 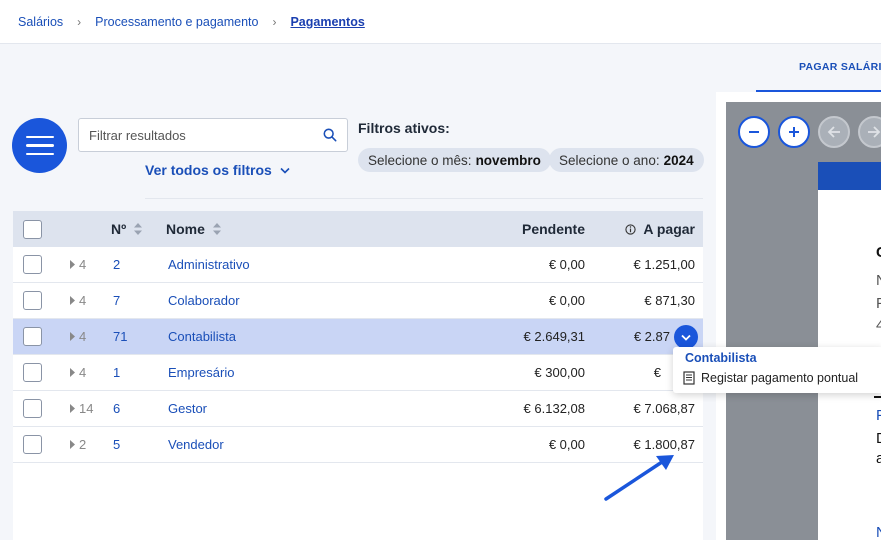 What do you see at coordinates (877, 397) in the screenshot?
I see `doc-rule` at bounding box center [877, 397].